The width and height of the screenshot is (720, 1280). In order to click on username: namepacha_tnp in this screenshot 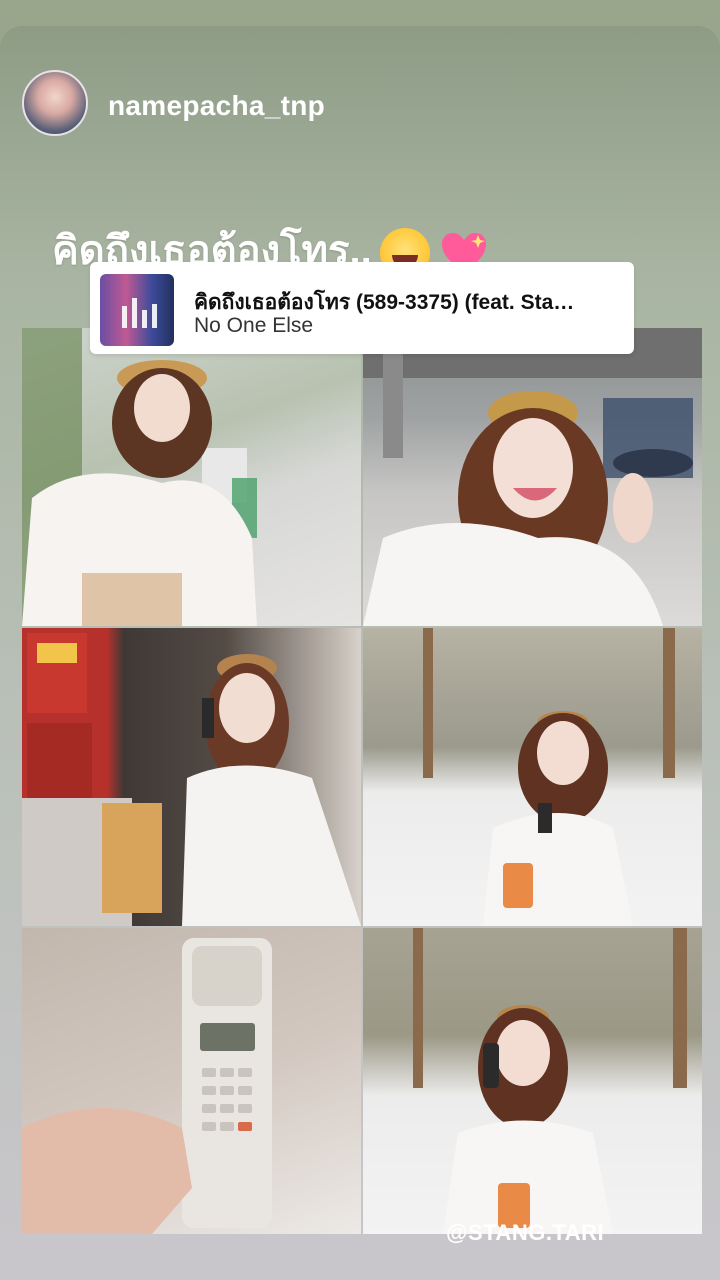, I will do `click(216, 106)`.